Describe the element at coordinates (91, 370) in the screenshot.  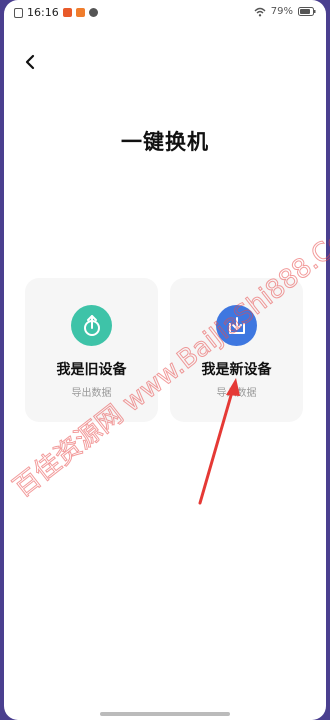
I see `old-device-label: 我是旧设备` at that location.